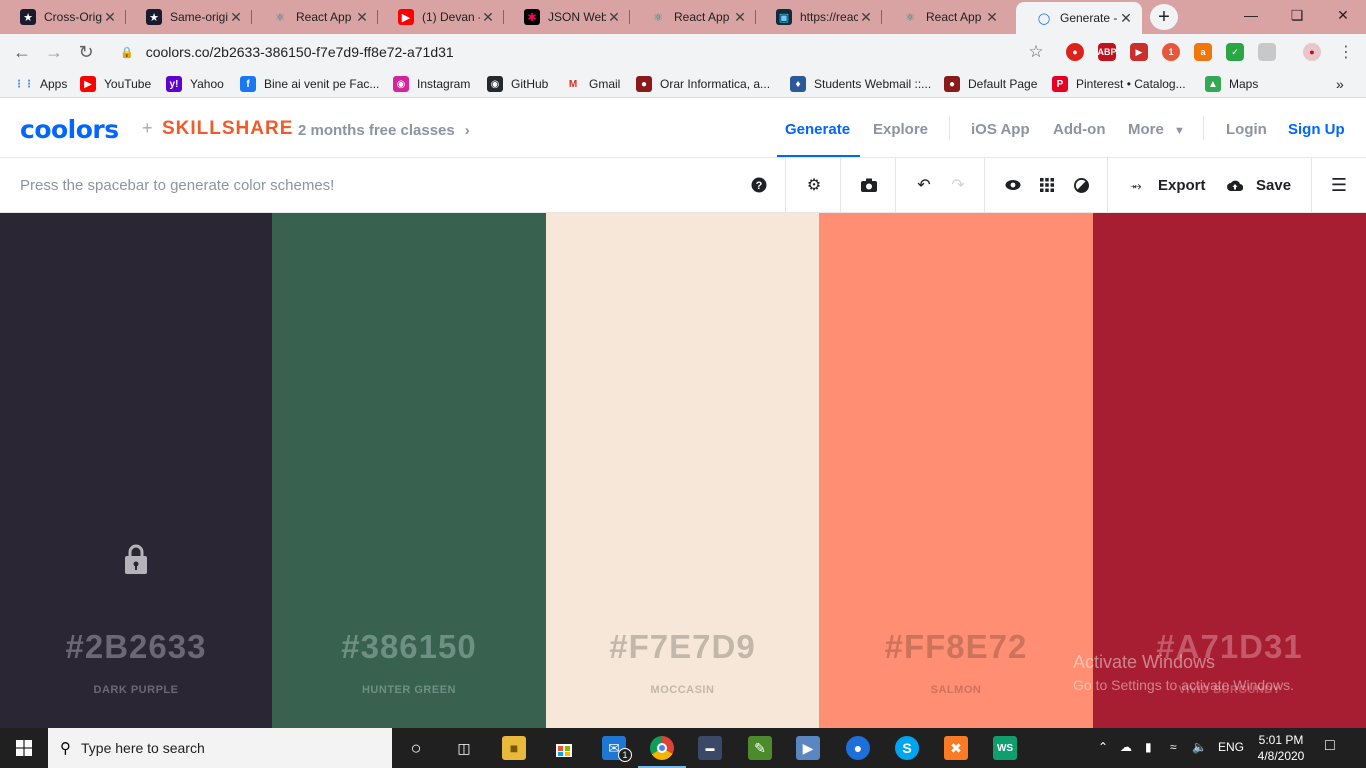 This screenshot has width=1366, height=768. What do you see at coordinates (40, 84) in the screenshot?
I see `bookmark-item: ⋮⋮ Apps` at bounding box center [40, 84].